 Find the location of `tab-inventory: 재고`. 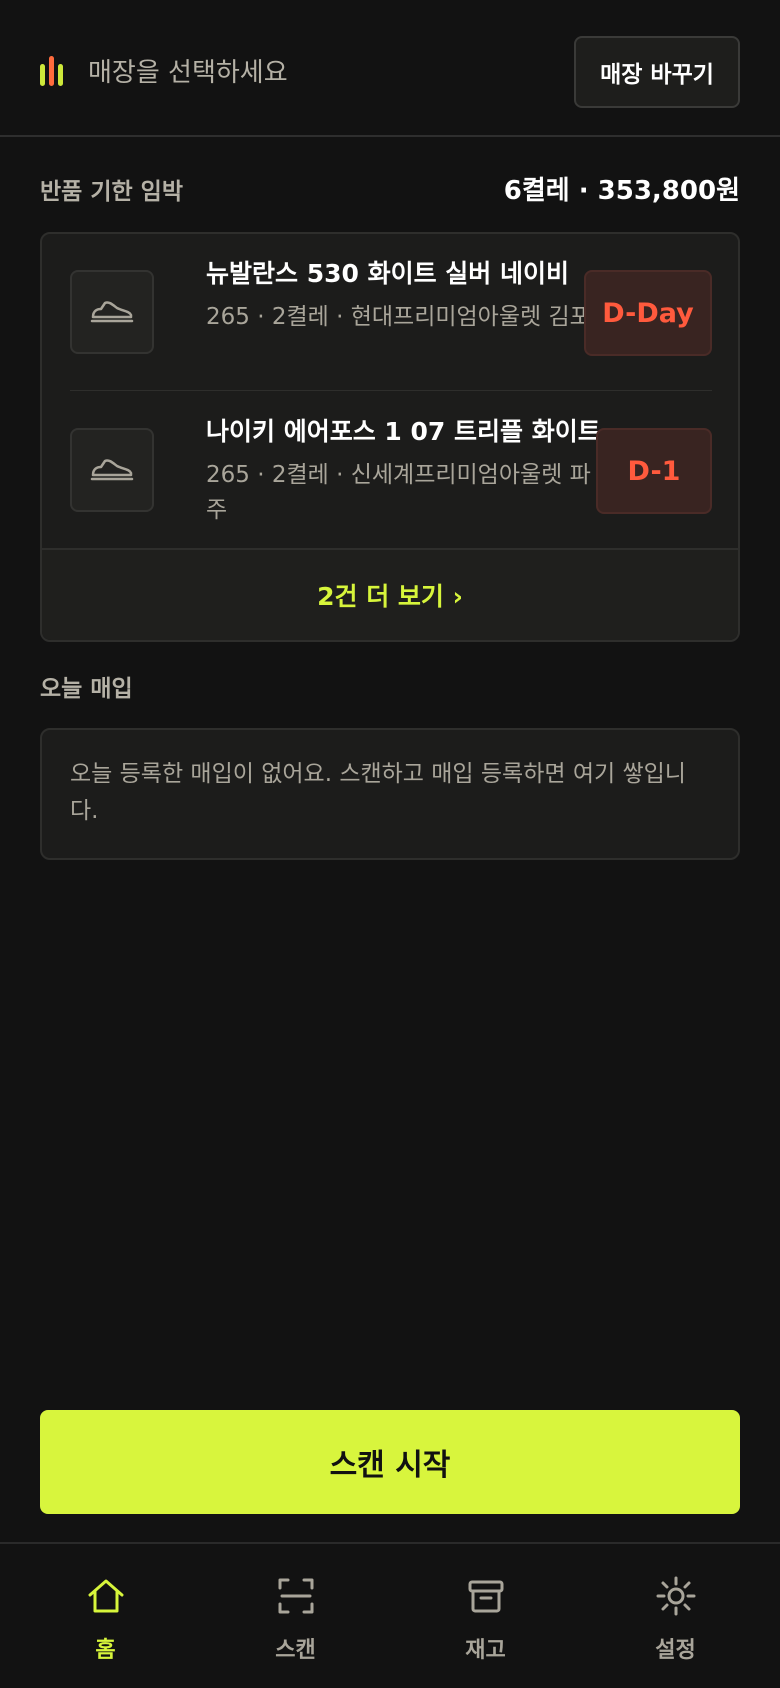

tab-inventory: 재고 is located at coordinates (485, 1616).